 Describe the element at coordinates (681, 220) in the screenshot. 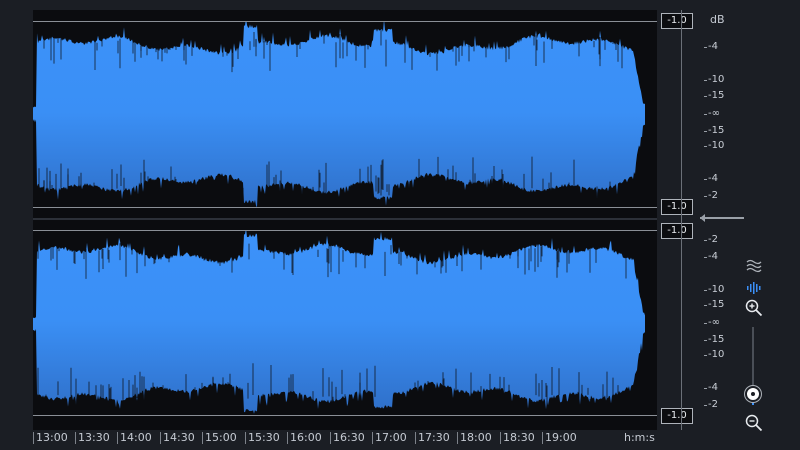

I see `vertical-scroll-track` at that location.